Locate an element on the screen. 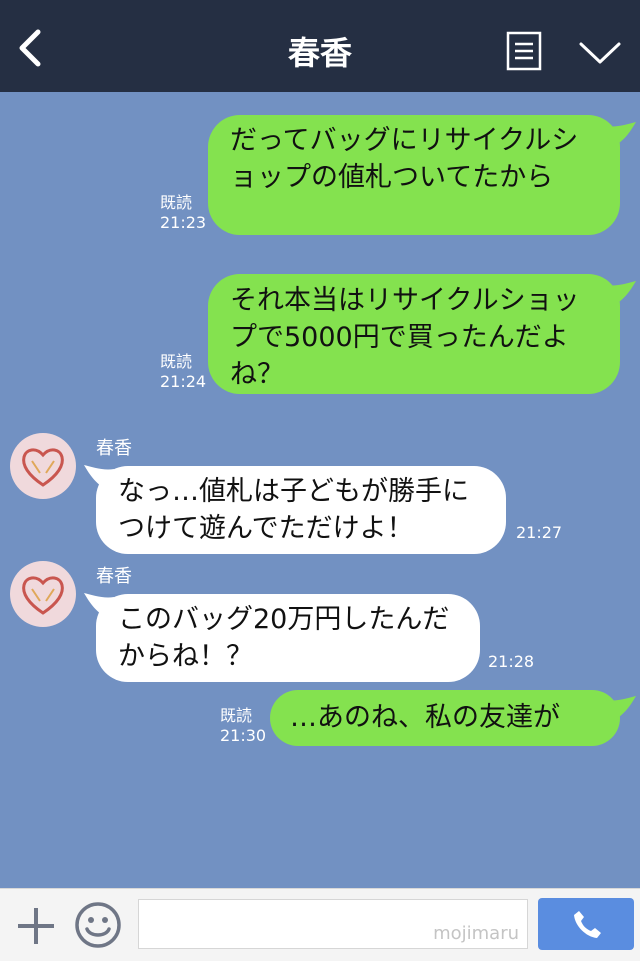 This screenshot has height=961, width=640. message-bubble-sent: それ本当はリサイクルショップで5000円で買ったんだよね？ is located at coordinates (414, 334).